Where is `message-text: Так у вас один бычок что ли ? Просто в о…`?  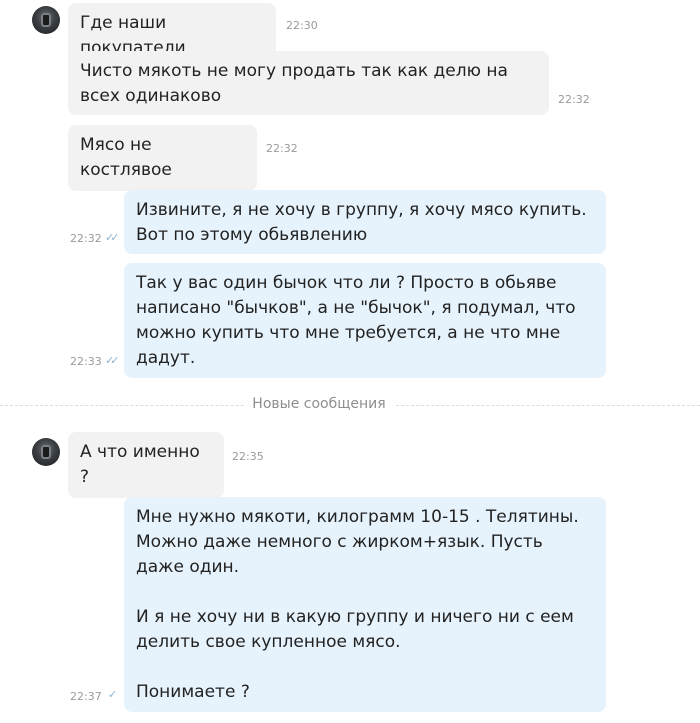 message-text: Так у вас один бычок что ли ? Просто в о… is located at coordinates (358, 320).